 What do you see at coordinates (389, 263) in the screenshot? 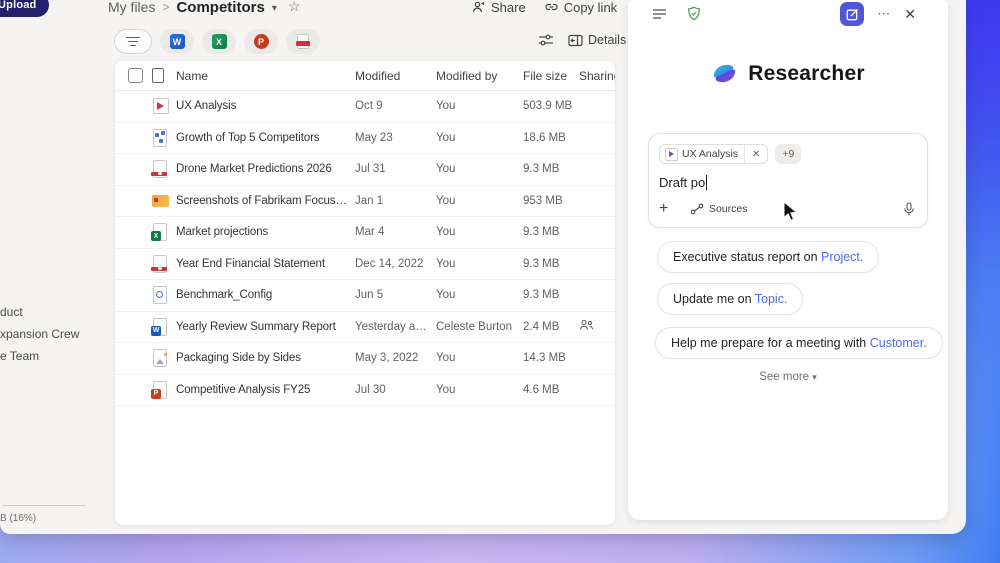
I see `file-modified: Dec 14, 2022` at bounding box center [389, 263].